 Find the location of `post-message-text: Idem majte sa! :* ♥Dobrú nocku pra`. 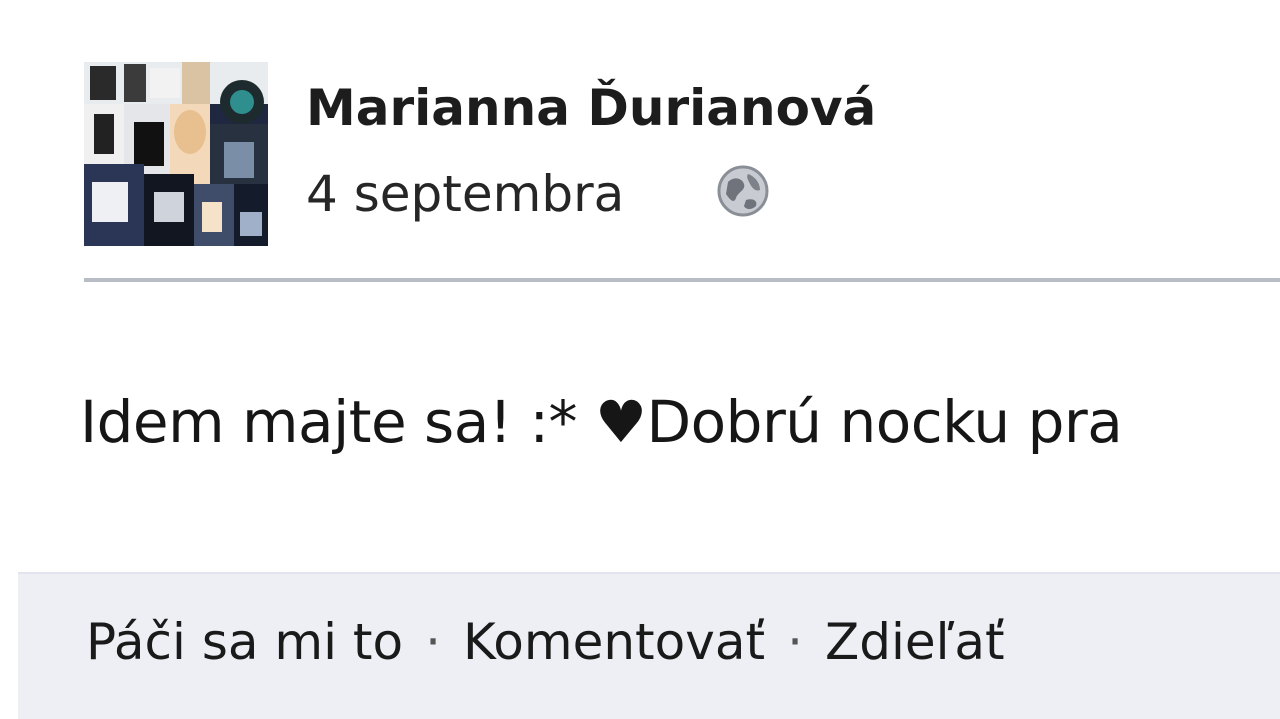

post-message-text: Idem majte sa! :* ♥Dobrú nocku pra is located at coordinates (601, 422).